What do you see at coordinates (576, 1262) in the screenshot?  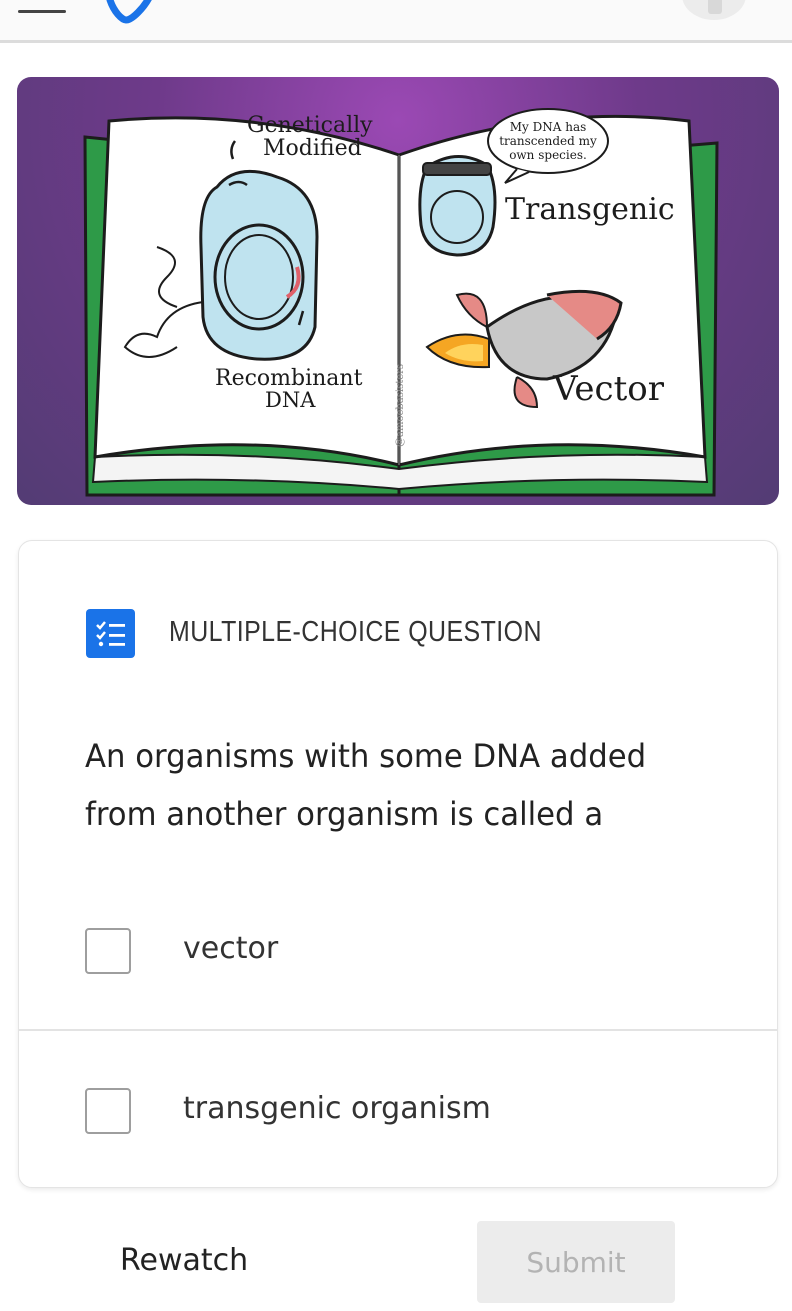 I see `submit-button: Submit` at bounding box center [576, 1262].